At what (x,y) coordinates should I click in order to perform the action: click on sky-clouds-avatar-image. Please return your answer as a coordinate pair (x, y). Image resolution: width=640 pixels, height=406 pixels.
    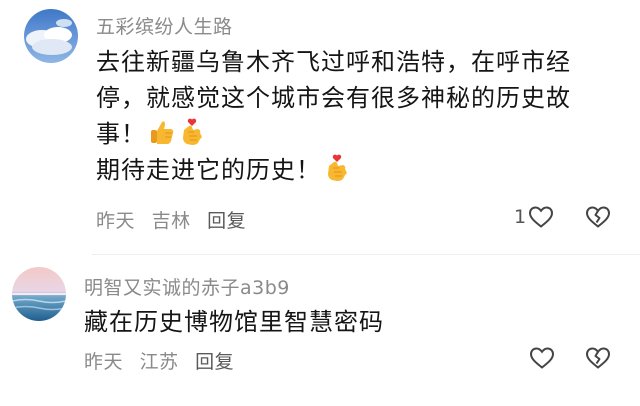
    Looking at the image, I should click on (51, 36).